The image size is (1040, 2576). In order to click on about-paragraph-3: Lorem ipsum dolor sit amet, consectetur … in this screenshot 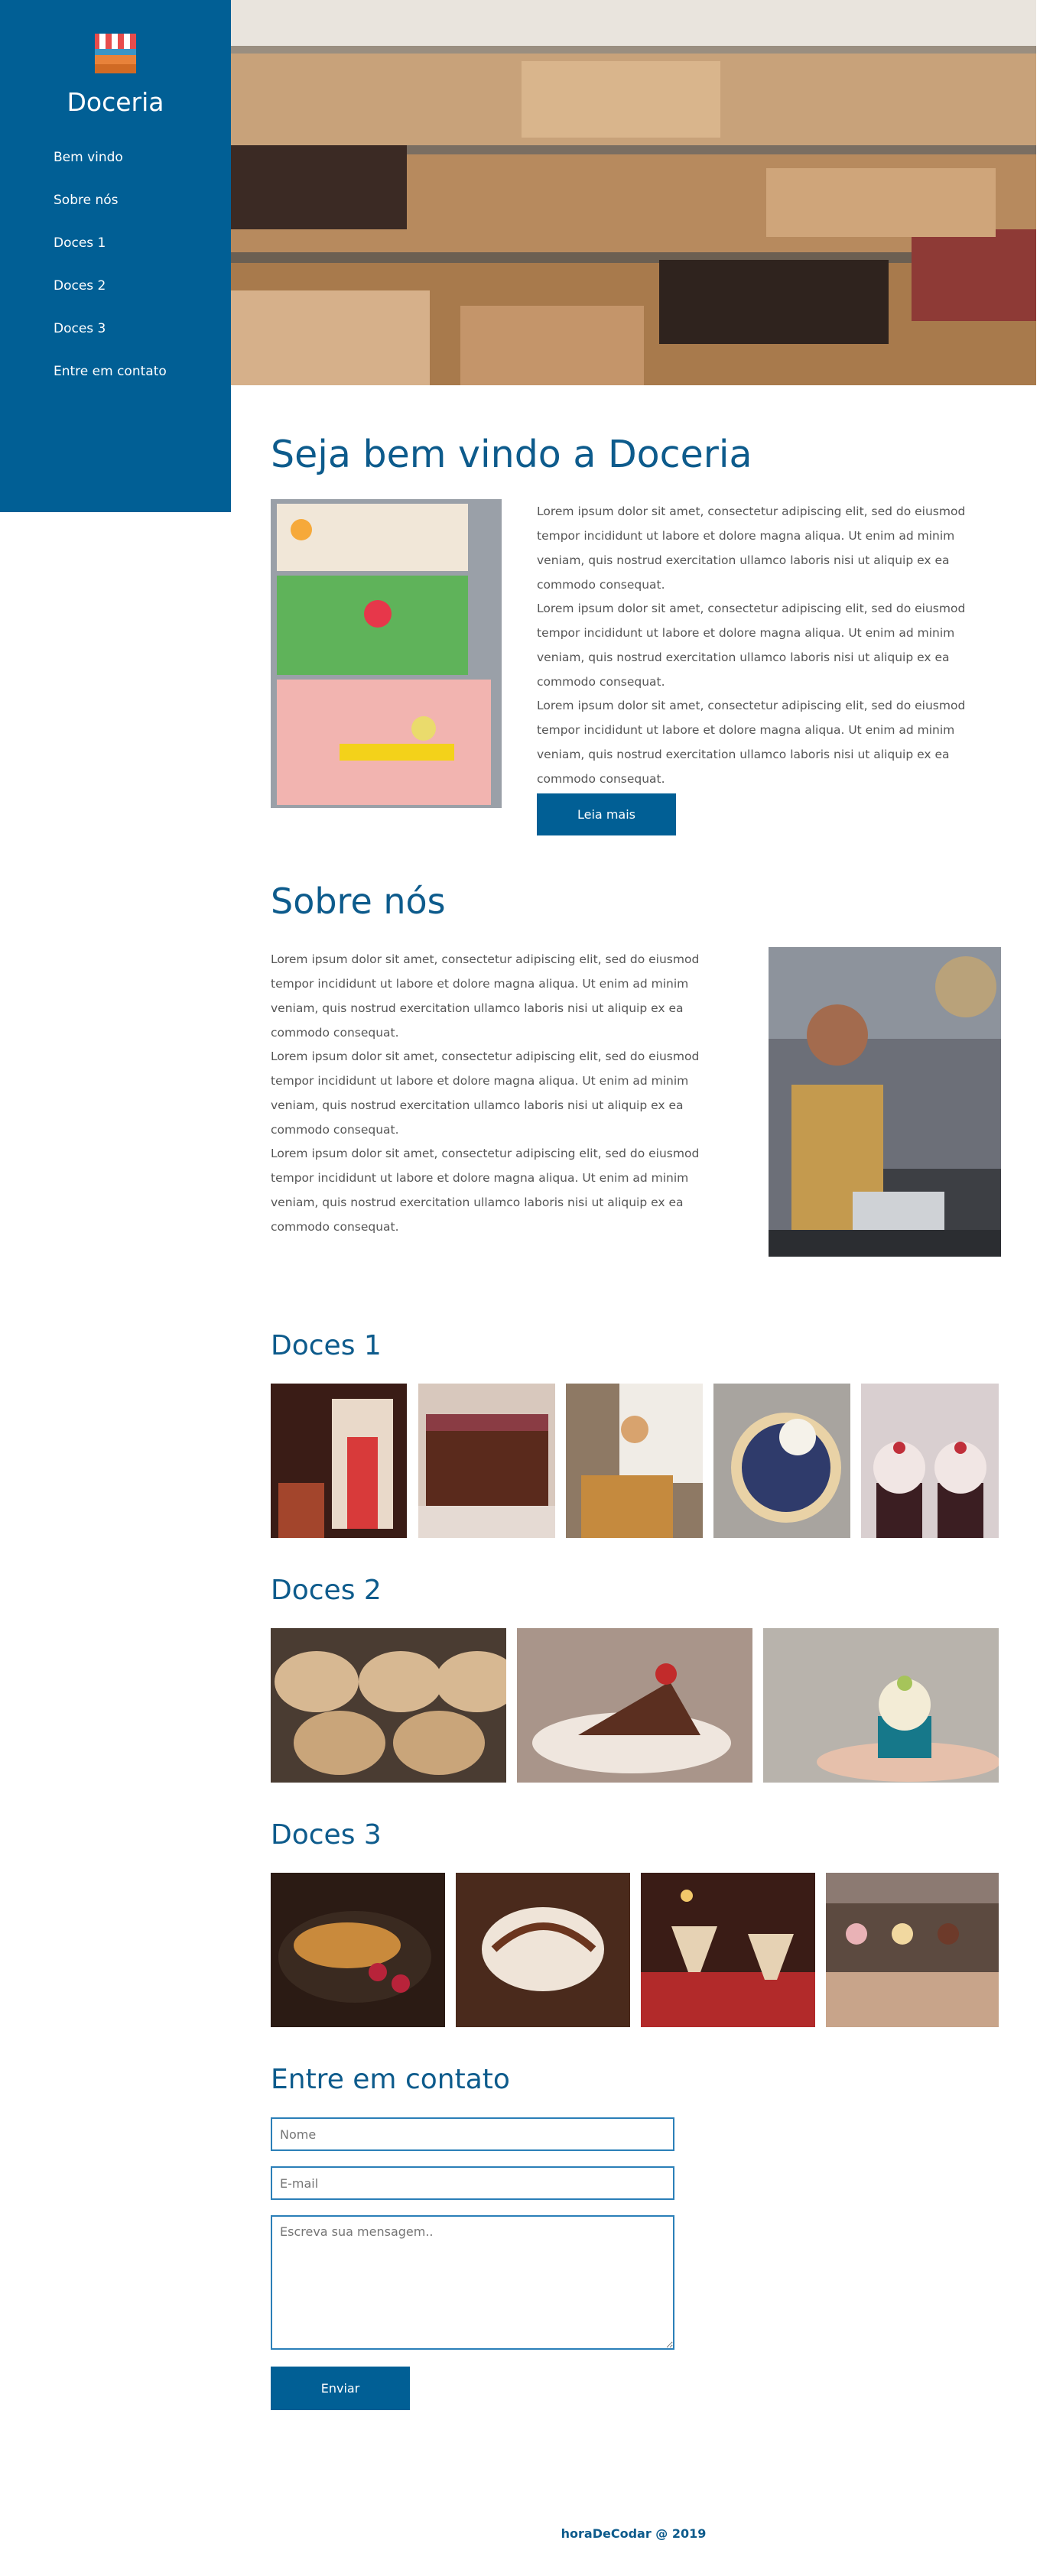, I will do `click(485, 1190)`.